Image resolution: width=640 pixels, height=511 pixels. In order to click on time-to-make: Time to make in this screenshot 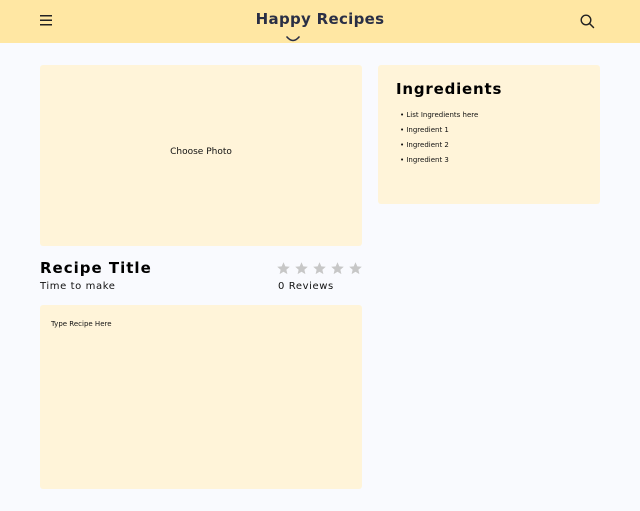, I will do `click(78, 286)`.